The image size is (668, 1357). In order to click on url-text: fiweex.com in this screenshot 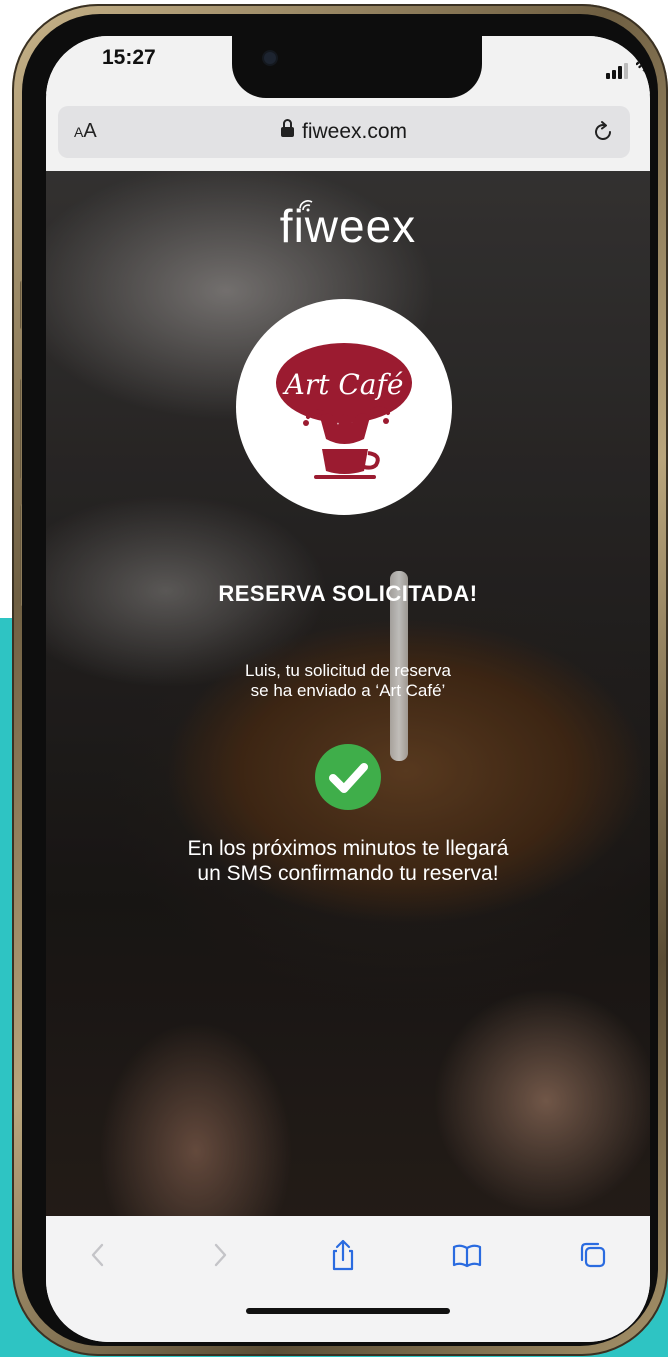, I will do `click(354, 131)`.